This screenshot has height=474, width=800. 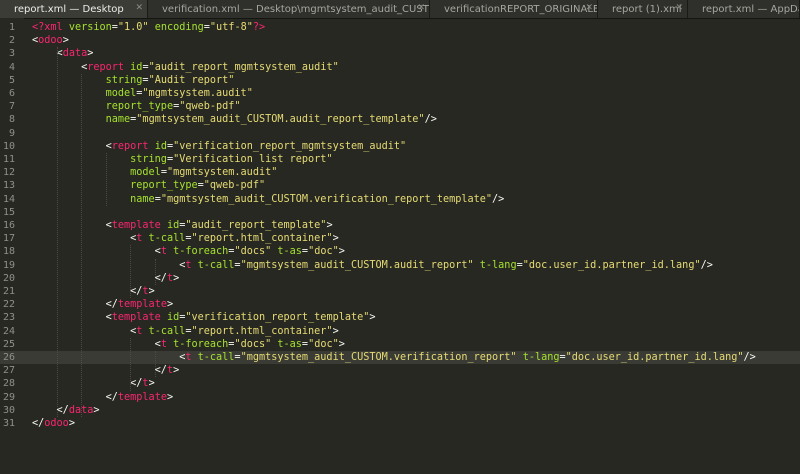 What do you see at coordinates (182, 159) in the screenshot?
I see `code-text: string="Verification list report"` at bounding box center [182, 159].